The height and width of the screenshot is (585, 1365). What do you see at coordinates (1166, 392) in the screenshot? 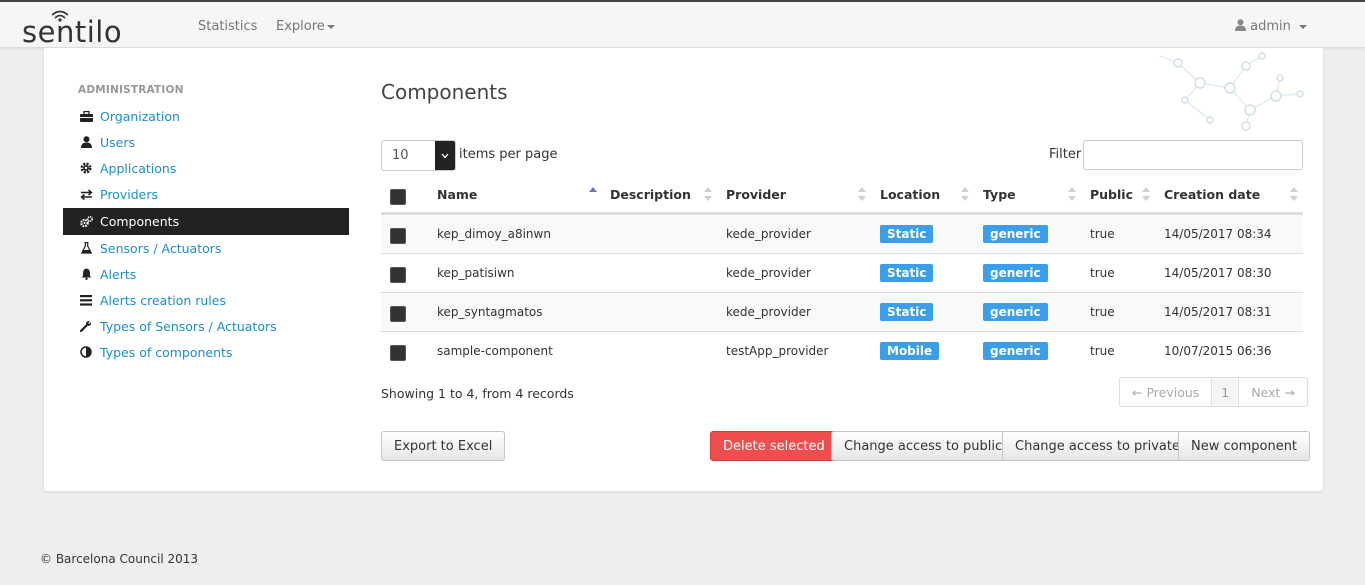
I see `previous-page-link: ← Previous` at bounding box center [1166, 392].